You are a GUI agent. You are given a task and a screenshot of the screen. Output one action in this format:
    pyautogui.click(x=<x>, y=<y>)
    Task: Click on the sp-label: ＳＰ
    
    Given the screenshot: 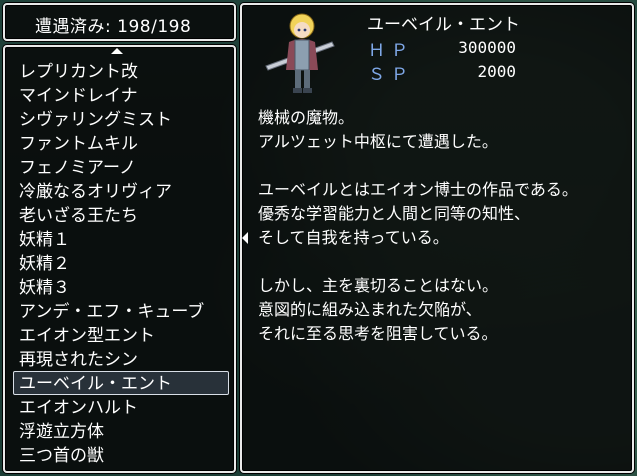 What is the action you would take?
    pyautogui.click(x=391, y=75)
    